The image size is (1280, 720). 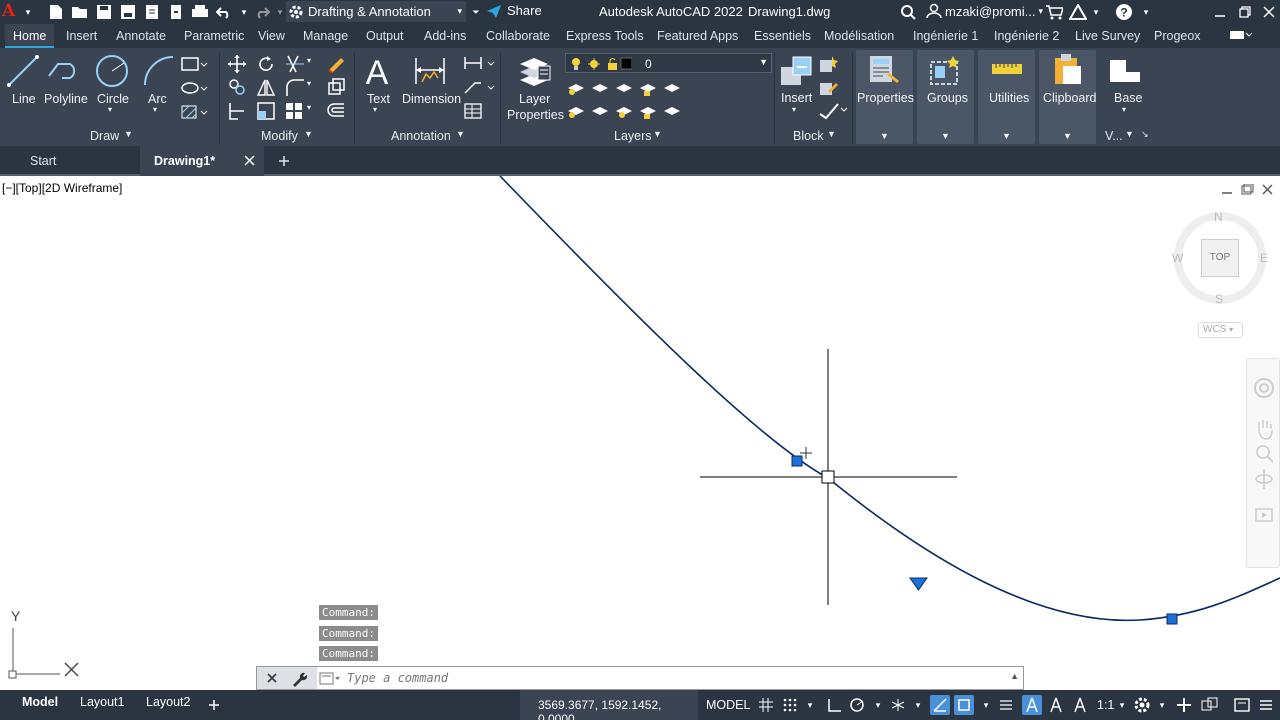 What do you see at coordinates (287, 678) in the screenshot?
I see `command-line-grip` at bounding box center [287, 678].